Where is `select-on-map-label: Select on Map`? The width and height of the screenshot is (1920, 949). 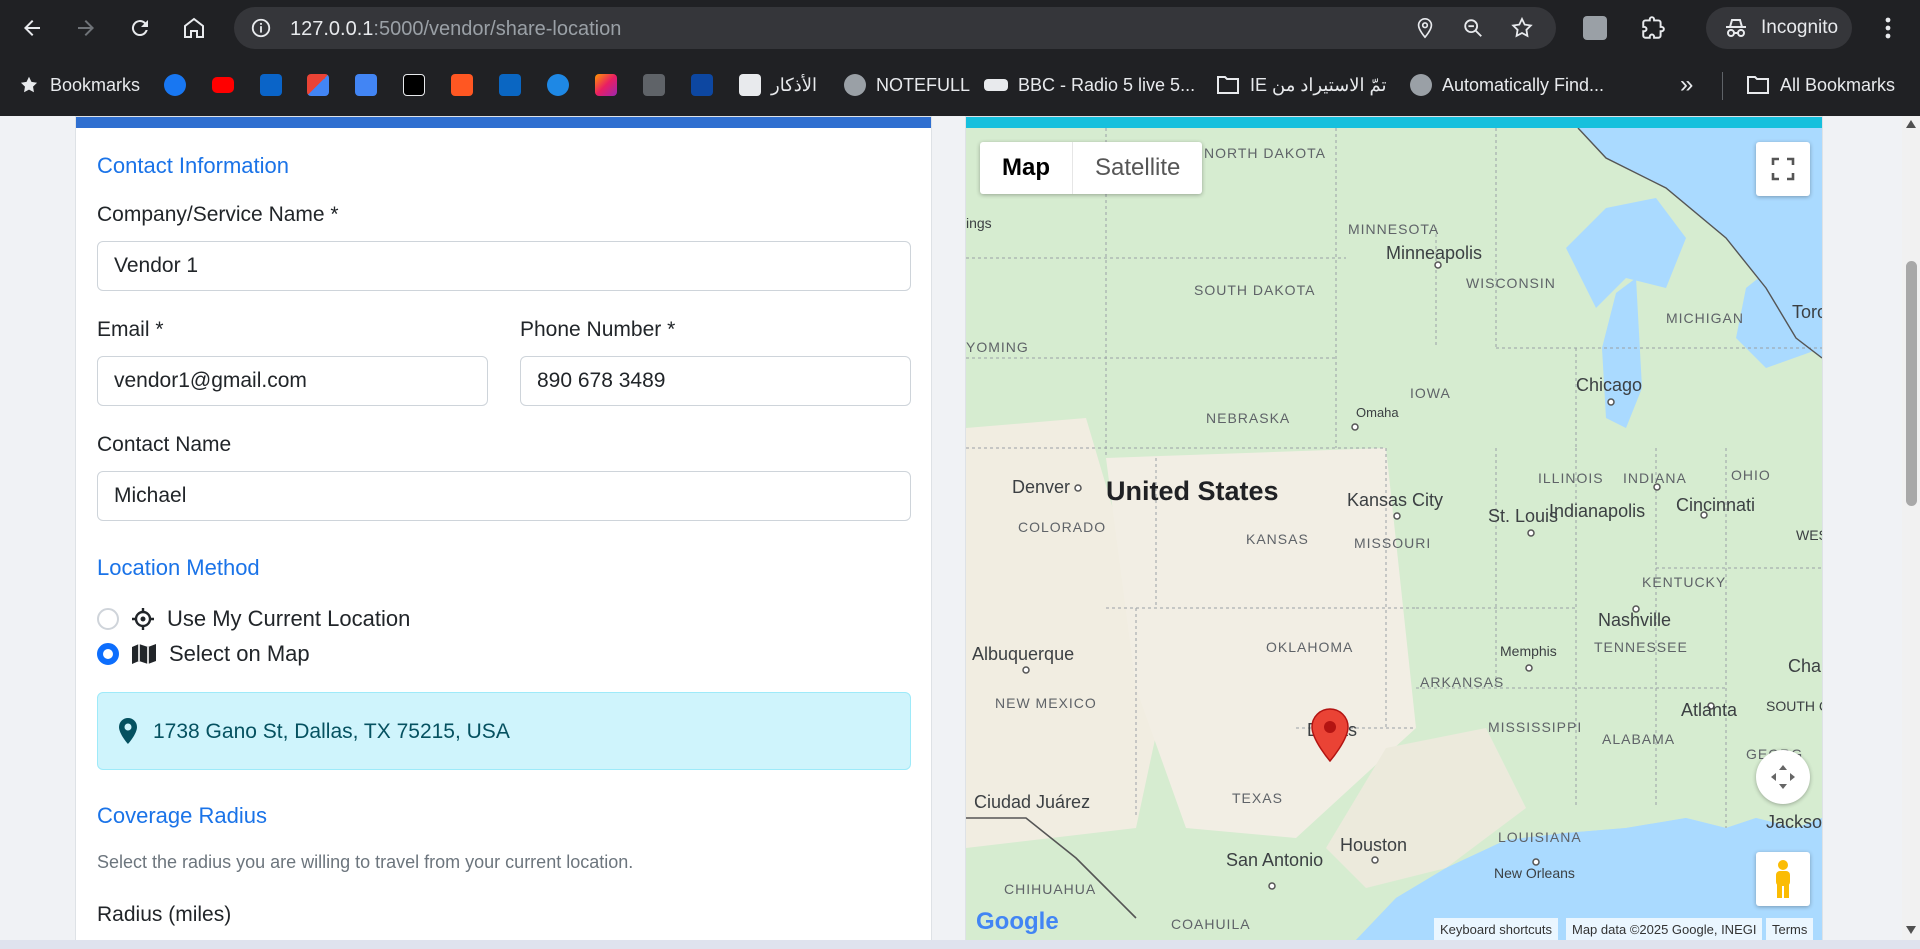 select-on-map-label: Select on Map is located at coordinates (239, 653).